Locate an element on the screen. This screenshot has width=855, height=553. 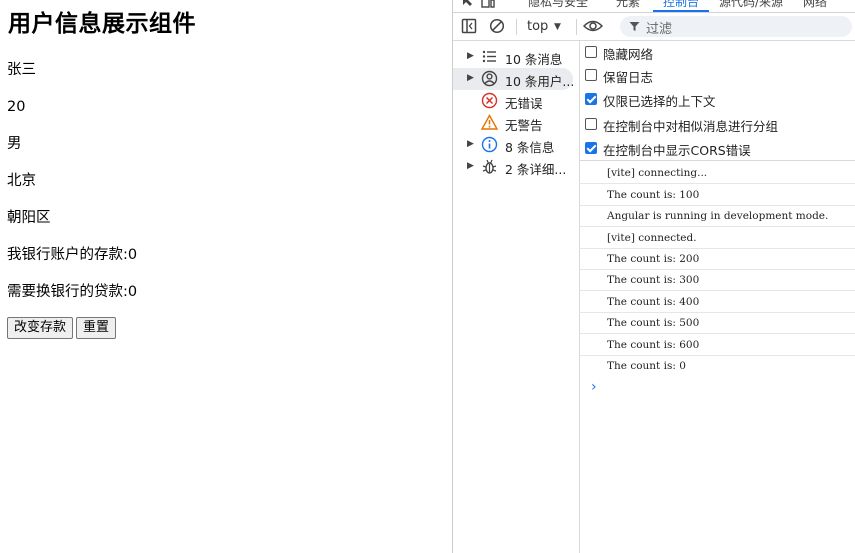
console-message: The count is: 300 is located at coordinates (717, 280).